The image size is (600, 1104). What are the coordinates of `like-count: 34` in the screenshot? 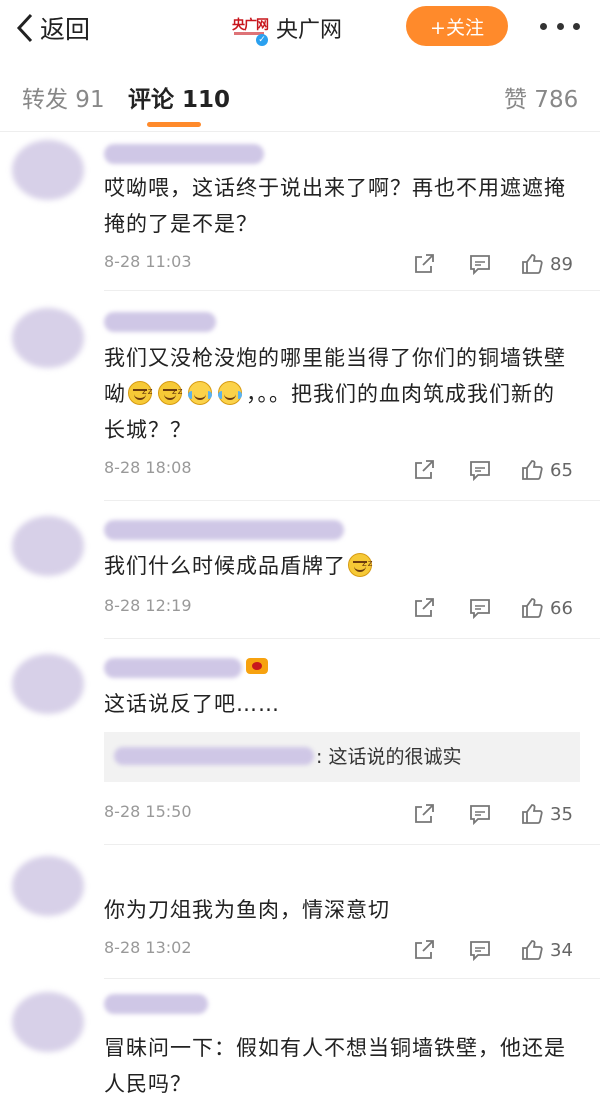 It's located at (561, 950).